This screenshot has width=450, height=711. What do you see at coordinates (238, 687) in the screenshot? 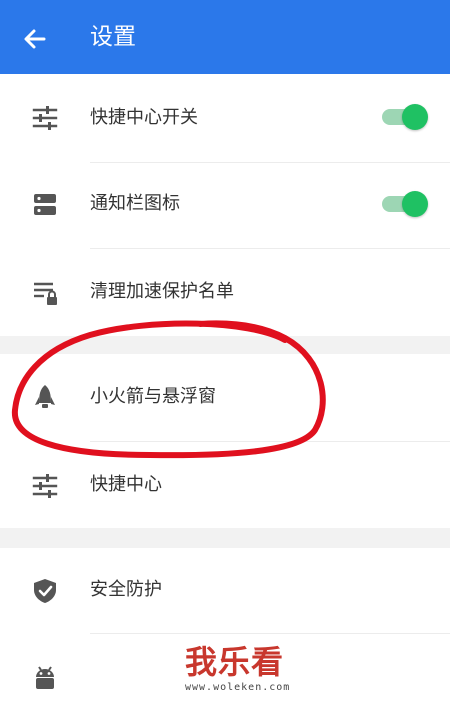
I see `watermark-url: www.woleken.com` at bounding box center [238, 687].